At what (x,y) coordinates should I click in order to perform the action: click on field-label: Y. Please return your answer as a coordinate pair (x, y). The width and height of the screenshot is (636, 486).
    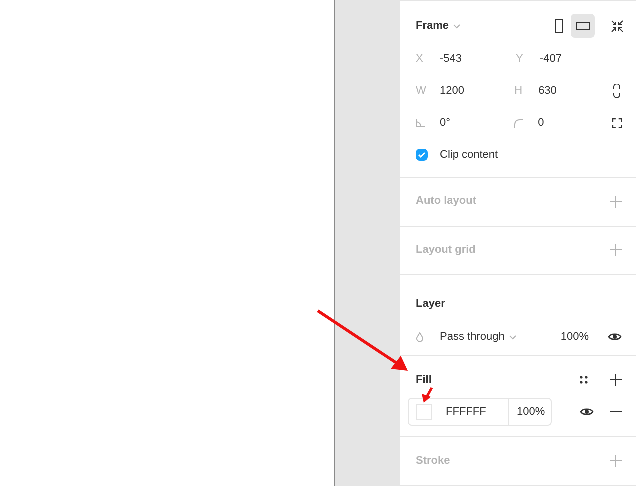
    Looking at the image, I should click on (520, 59).